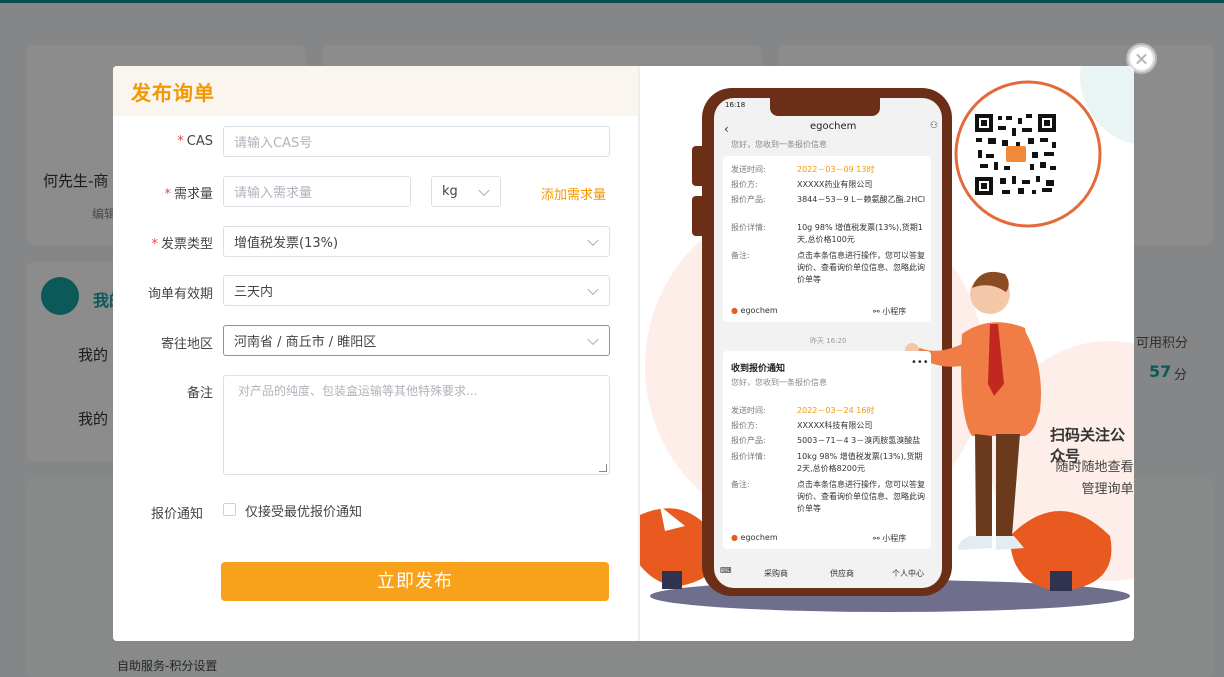 Image resolution: width=1224 pixels, height=677 pixels. What do you see at coordinates (199, 393) in the screenshot?
I see `remark-label: 备注` at bounding box center [199, 393].